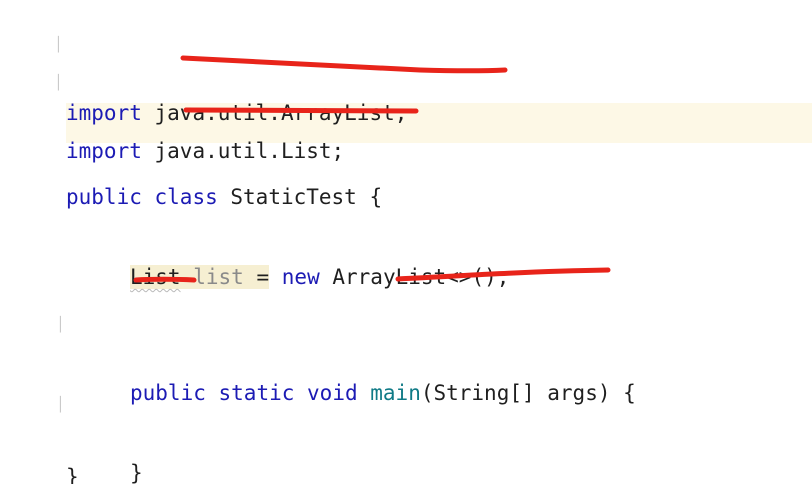 The width and height of the screenshot is (812, 484). Describe the element at coordinates (218, 277) in the screenshot. I see `field-name: list` at that location.